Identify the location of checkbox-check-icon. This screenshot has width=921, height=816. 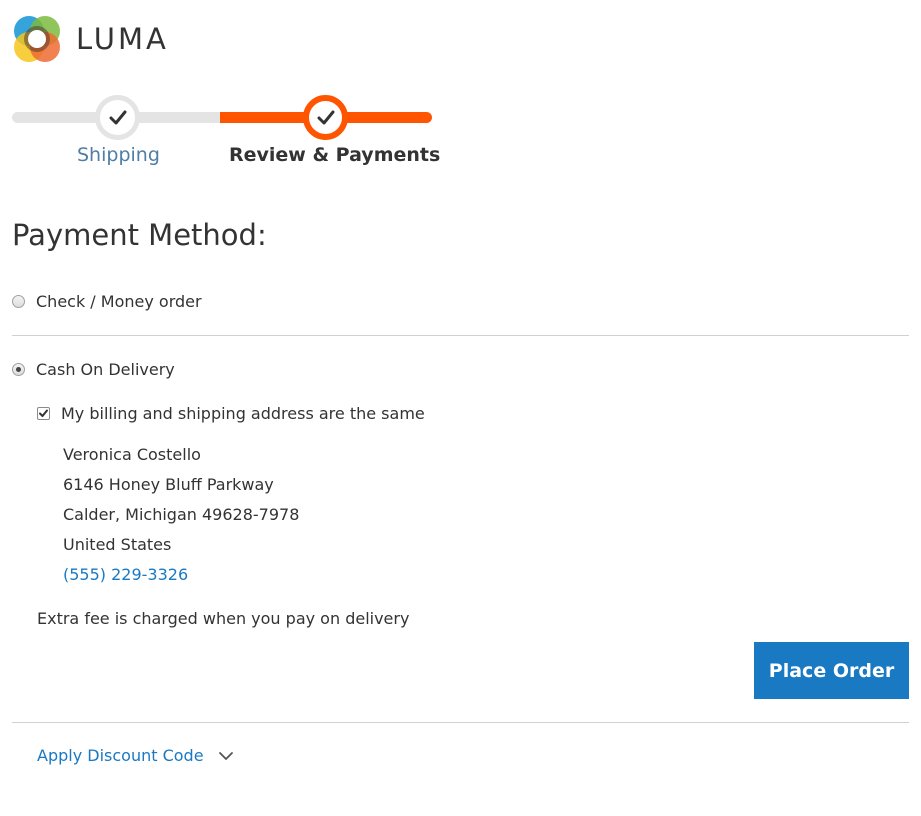
(43, 413).